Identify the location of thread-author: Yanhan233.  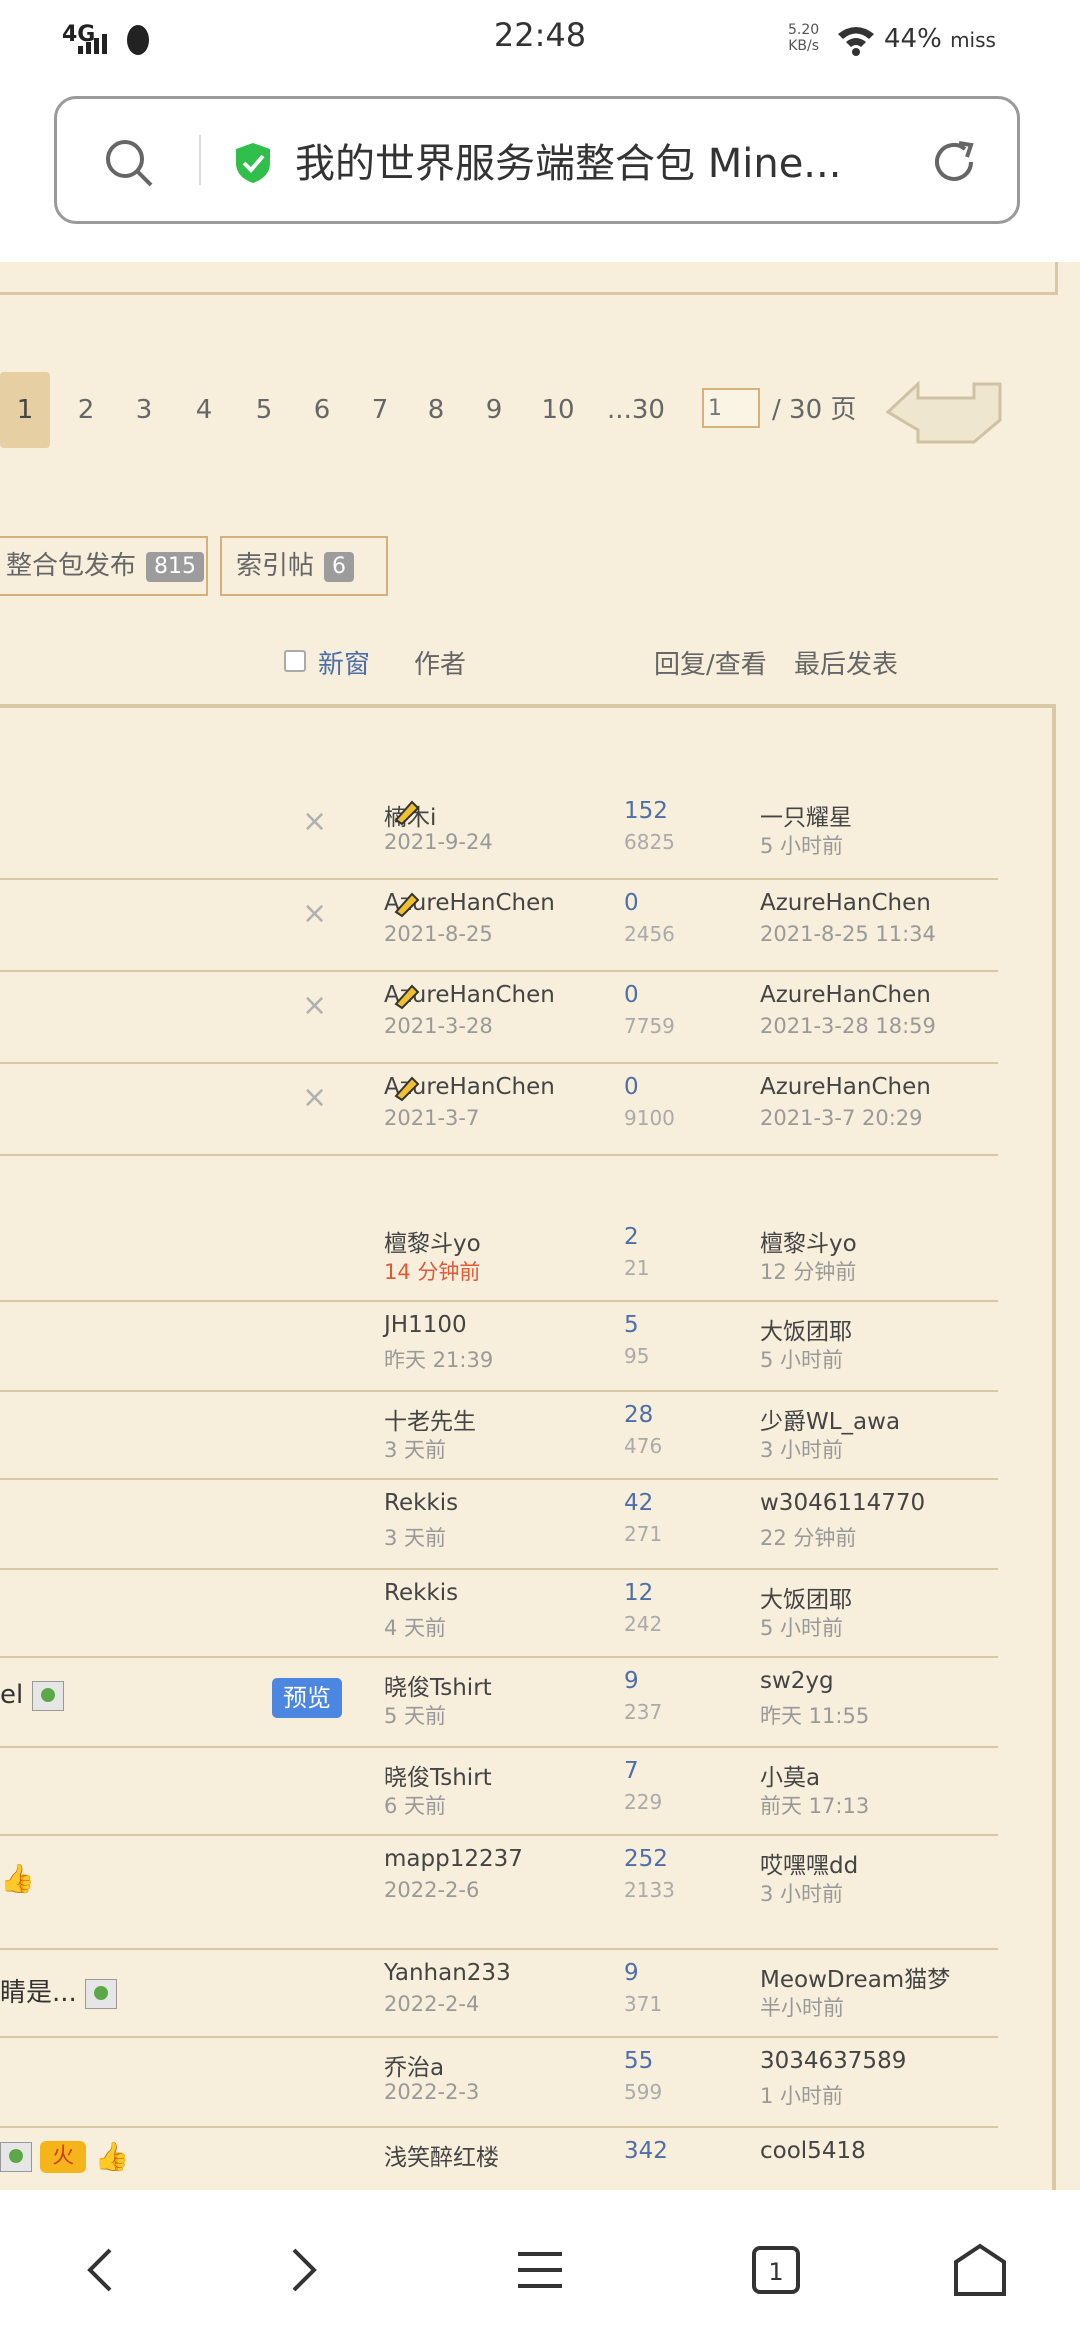
(447, 1973).